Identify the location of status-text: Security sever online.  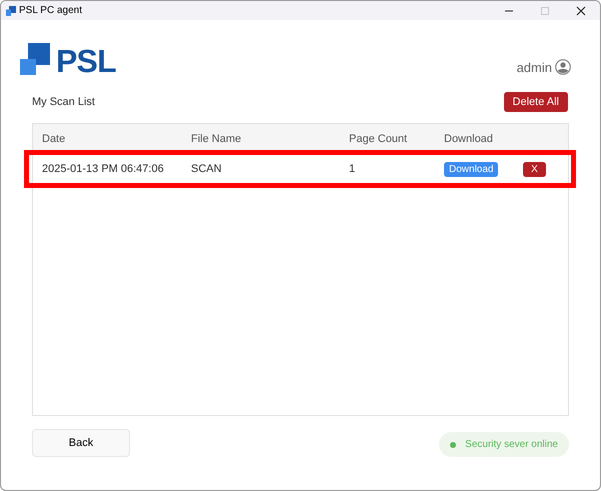
(511, 445).